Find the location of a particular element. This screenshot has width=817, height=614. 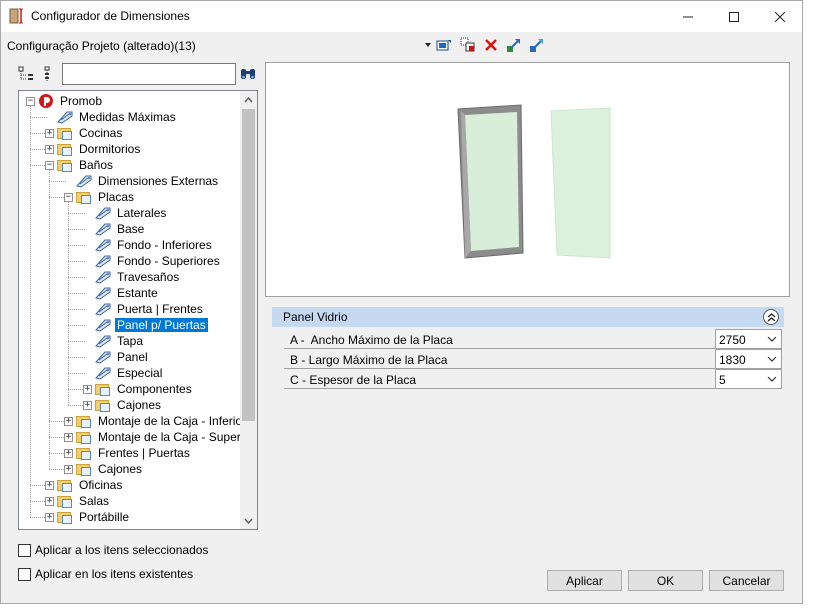

apply-existing-option: Aplicar en los itens existentes is located at coordinates (105, 574).